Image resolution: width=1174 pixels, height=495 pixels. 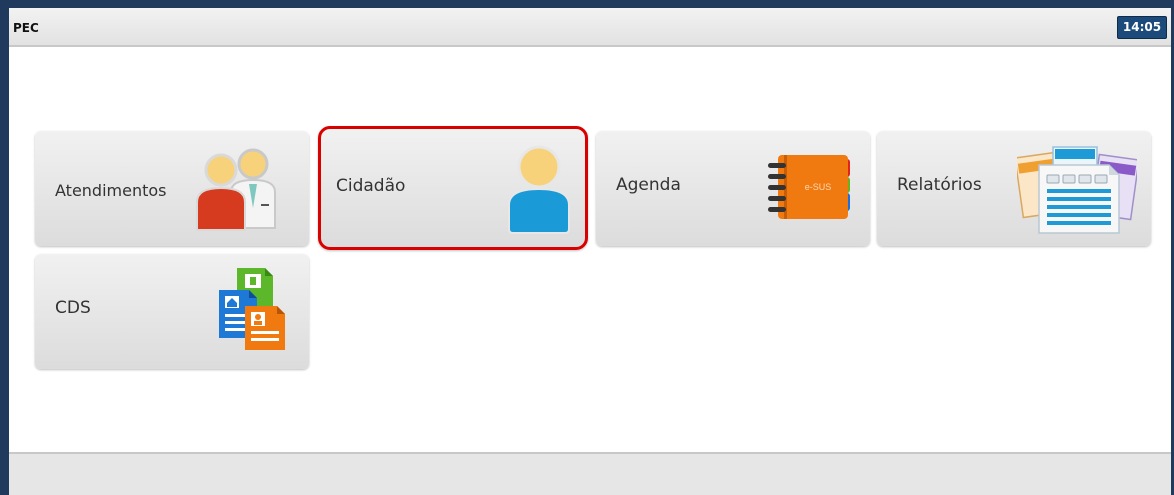 What do you see at coordinates (26, 28) in the screenshot?
I see `app-title: PEC` at bounding box center [26, 28].